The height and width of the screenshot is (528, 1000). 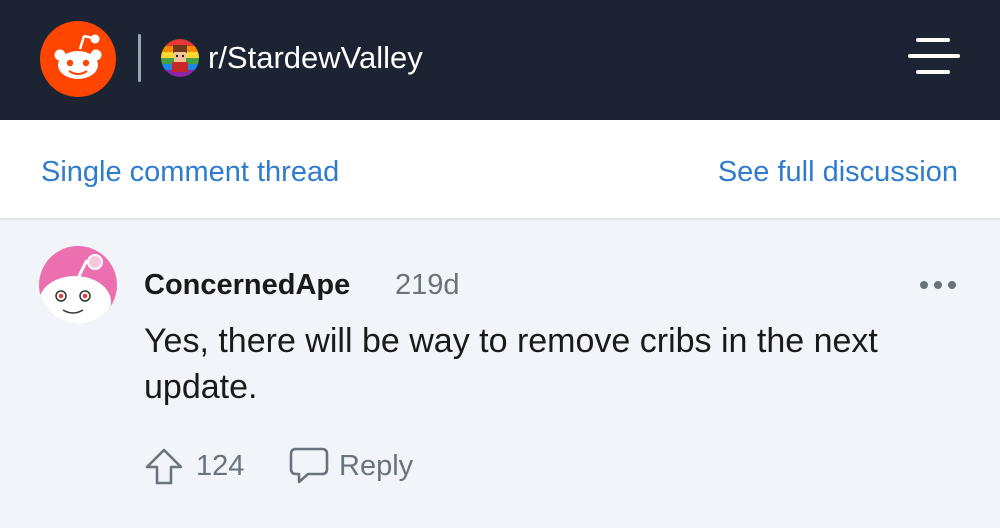 What do you see at coordinates (164, 466) in the screenshot?
I see `upvote-arrow-icon` at bounding box center [164, 466].